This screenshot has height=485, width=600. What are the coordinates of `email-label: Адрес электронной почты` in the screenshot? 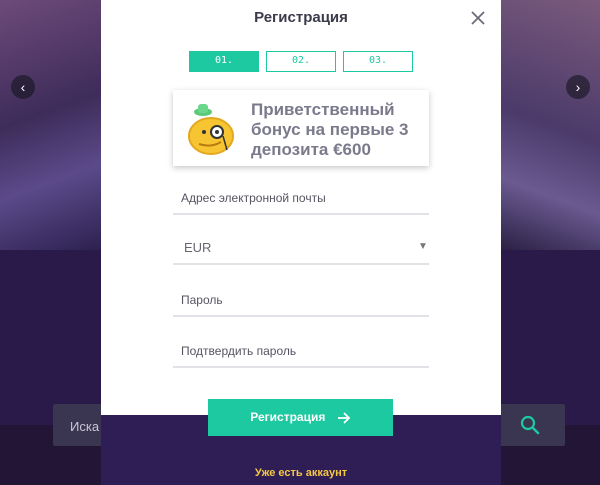 It's located at (253, 198).